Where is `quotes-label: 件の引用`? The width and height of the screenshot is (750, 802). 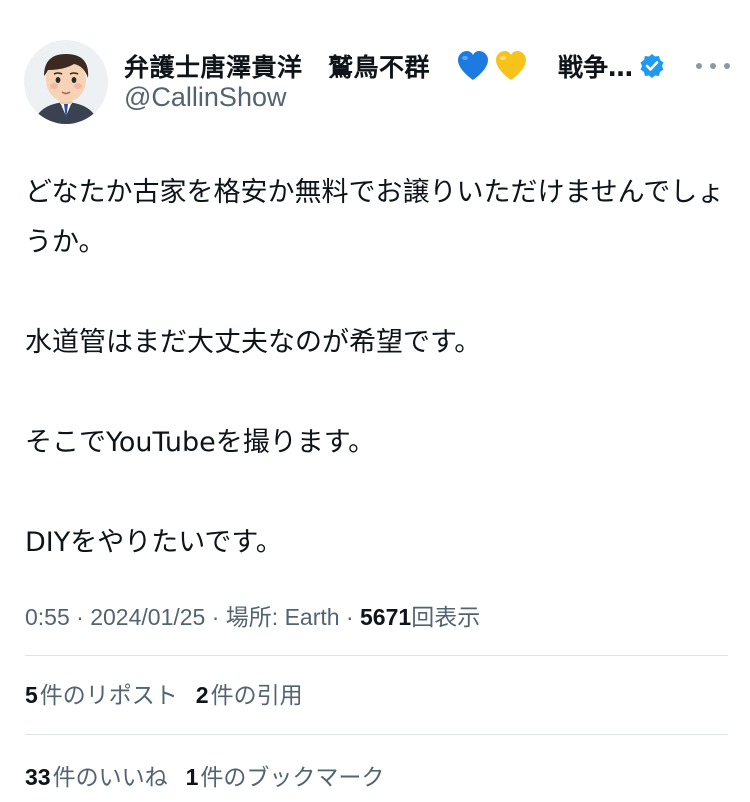
quotes-label: 件の引用 is located at coordinates (256, 695).